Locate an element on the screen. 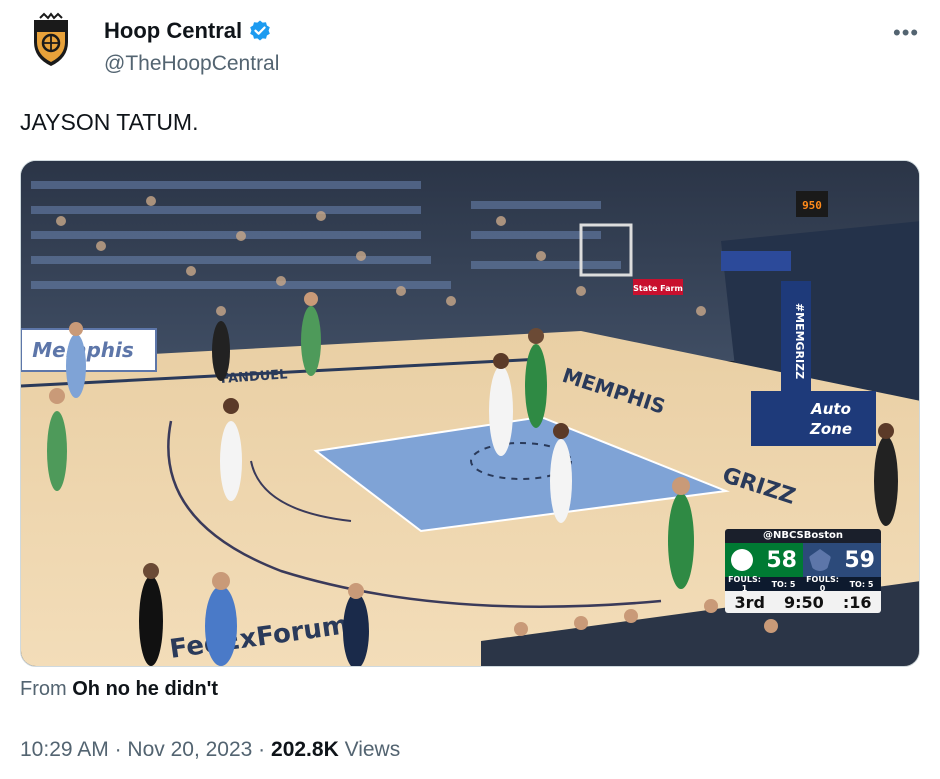 This screenshot has width=940, height=779. away-timeouts: TO: 5 is located at coordinates (861, 584).